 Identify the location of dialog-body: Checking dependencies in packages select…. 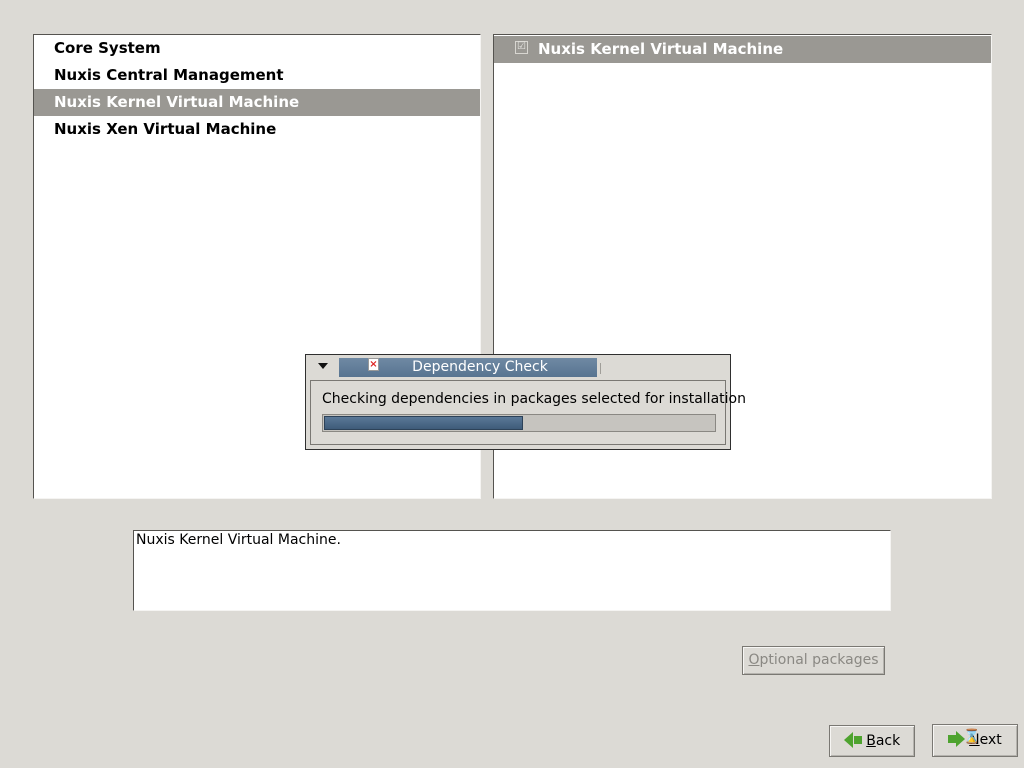
(528, 412).